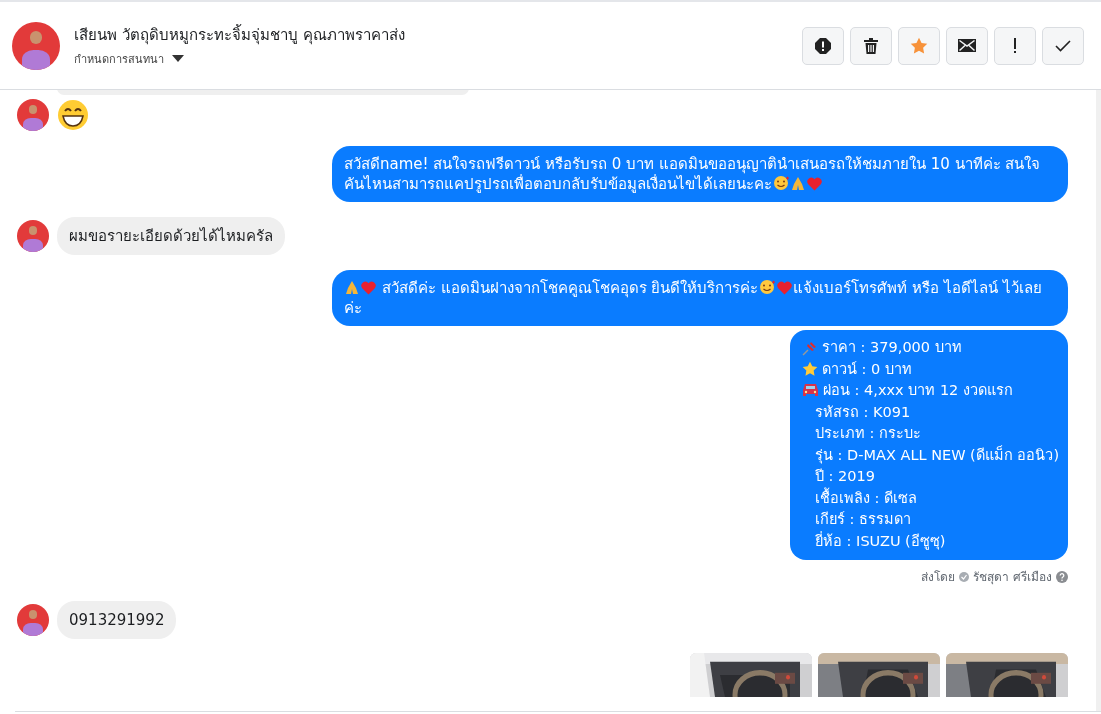  Describe the element at coordinates (880, 541) in the screenshot. I see `detail-line: ยี่ห้อ : ISUZU (อีซูซุ)` at that location.